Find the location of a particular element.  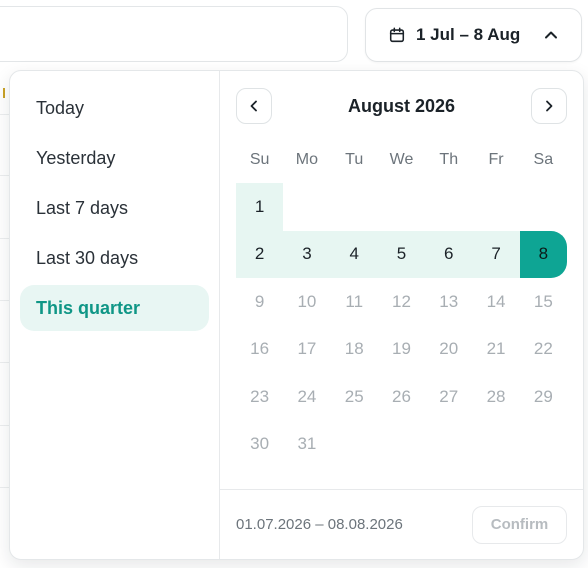

calendar-week-row: 1 is located at coordinates (401, 207).